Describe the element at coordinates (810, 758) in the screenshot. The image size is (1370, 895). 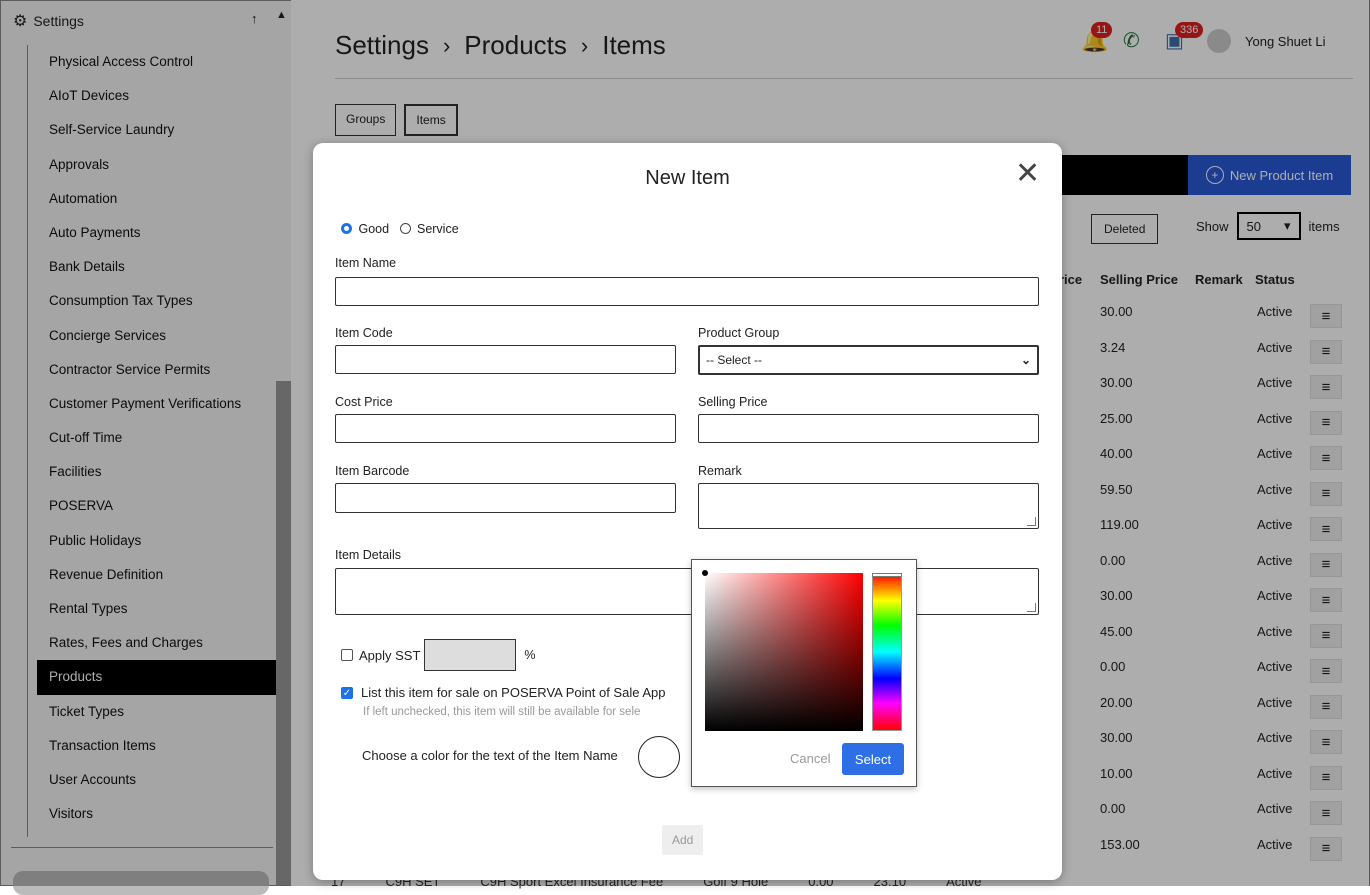
I see `picker-cancel-button: Cancel` at that location.